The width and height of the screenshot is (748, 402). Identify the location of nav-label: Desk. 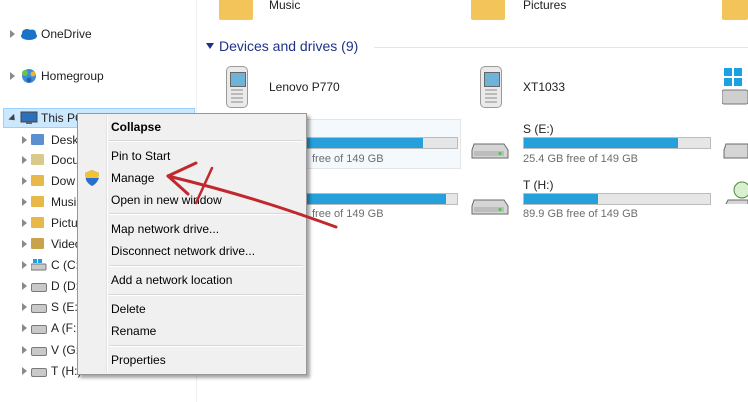
(65, 140).